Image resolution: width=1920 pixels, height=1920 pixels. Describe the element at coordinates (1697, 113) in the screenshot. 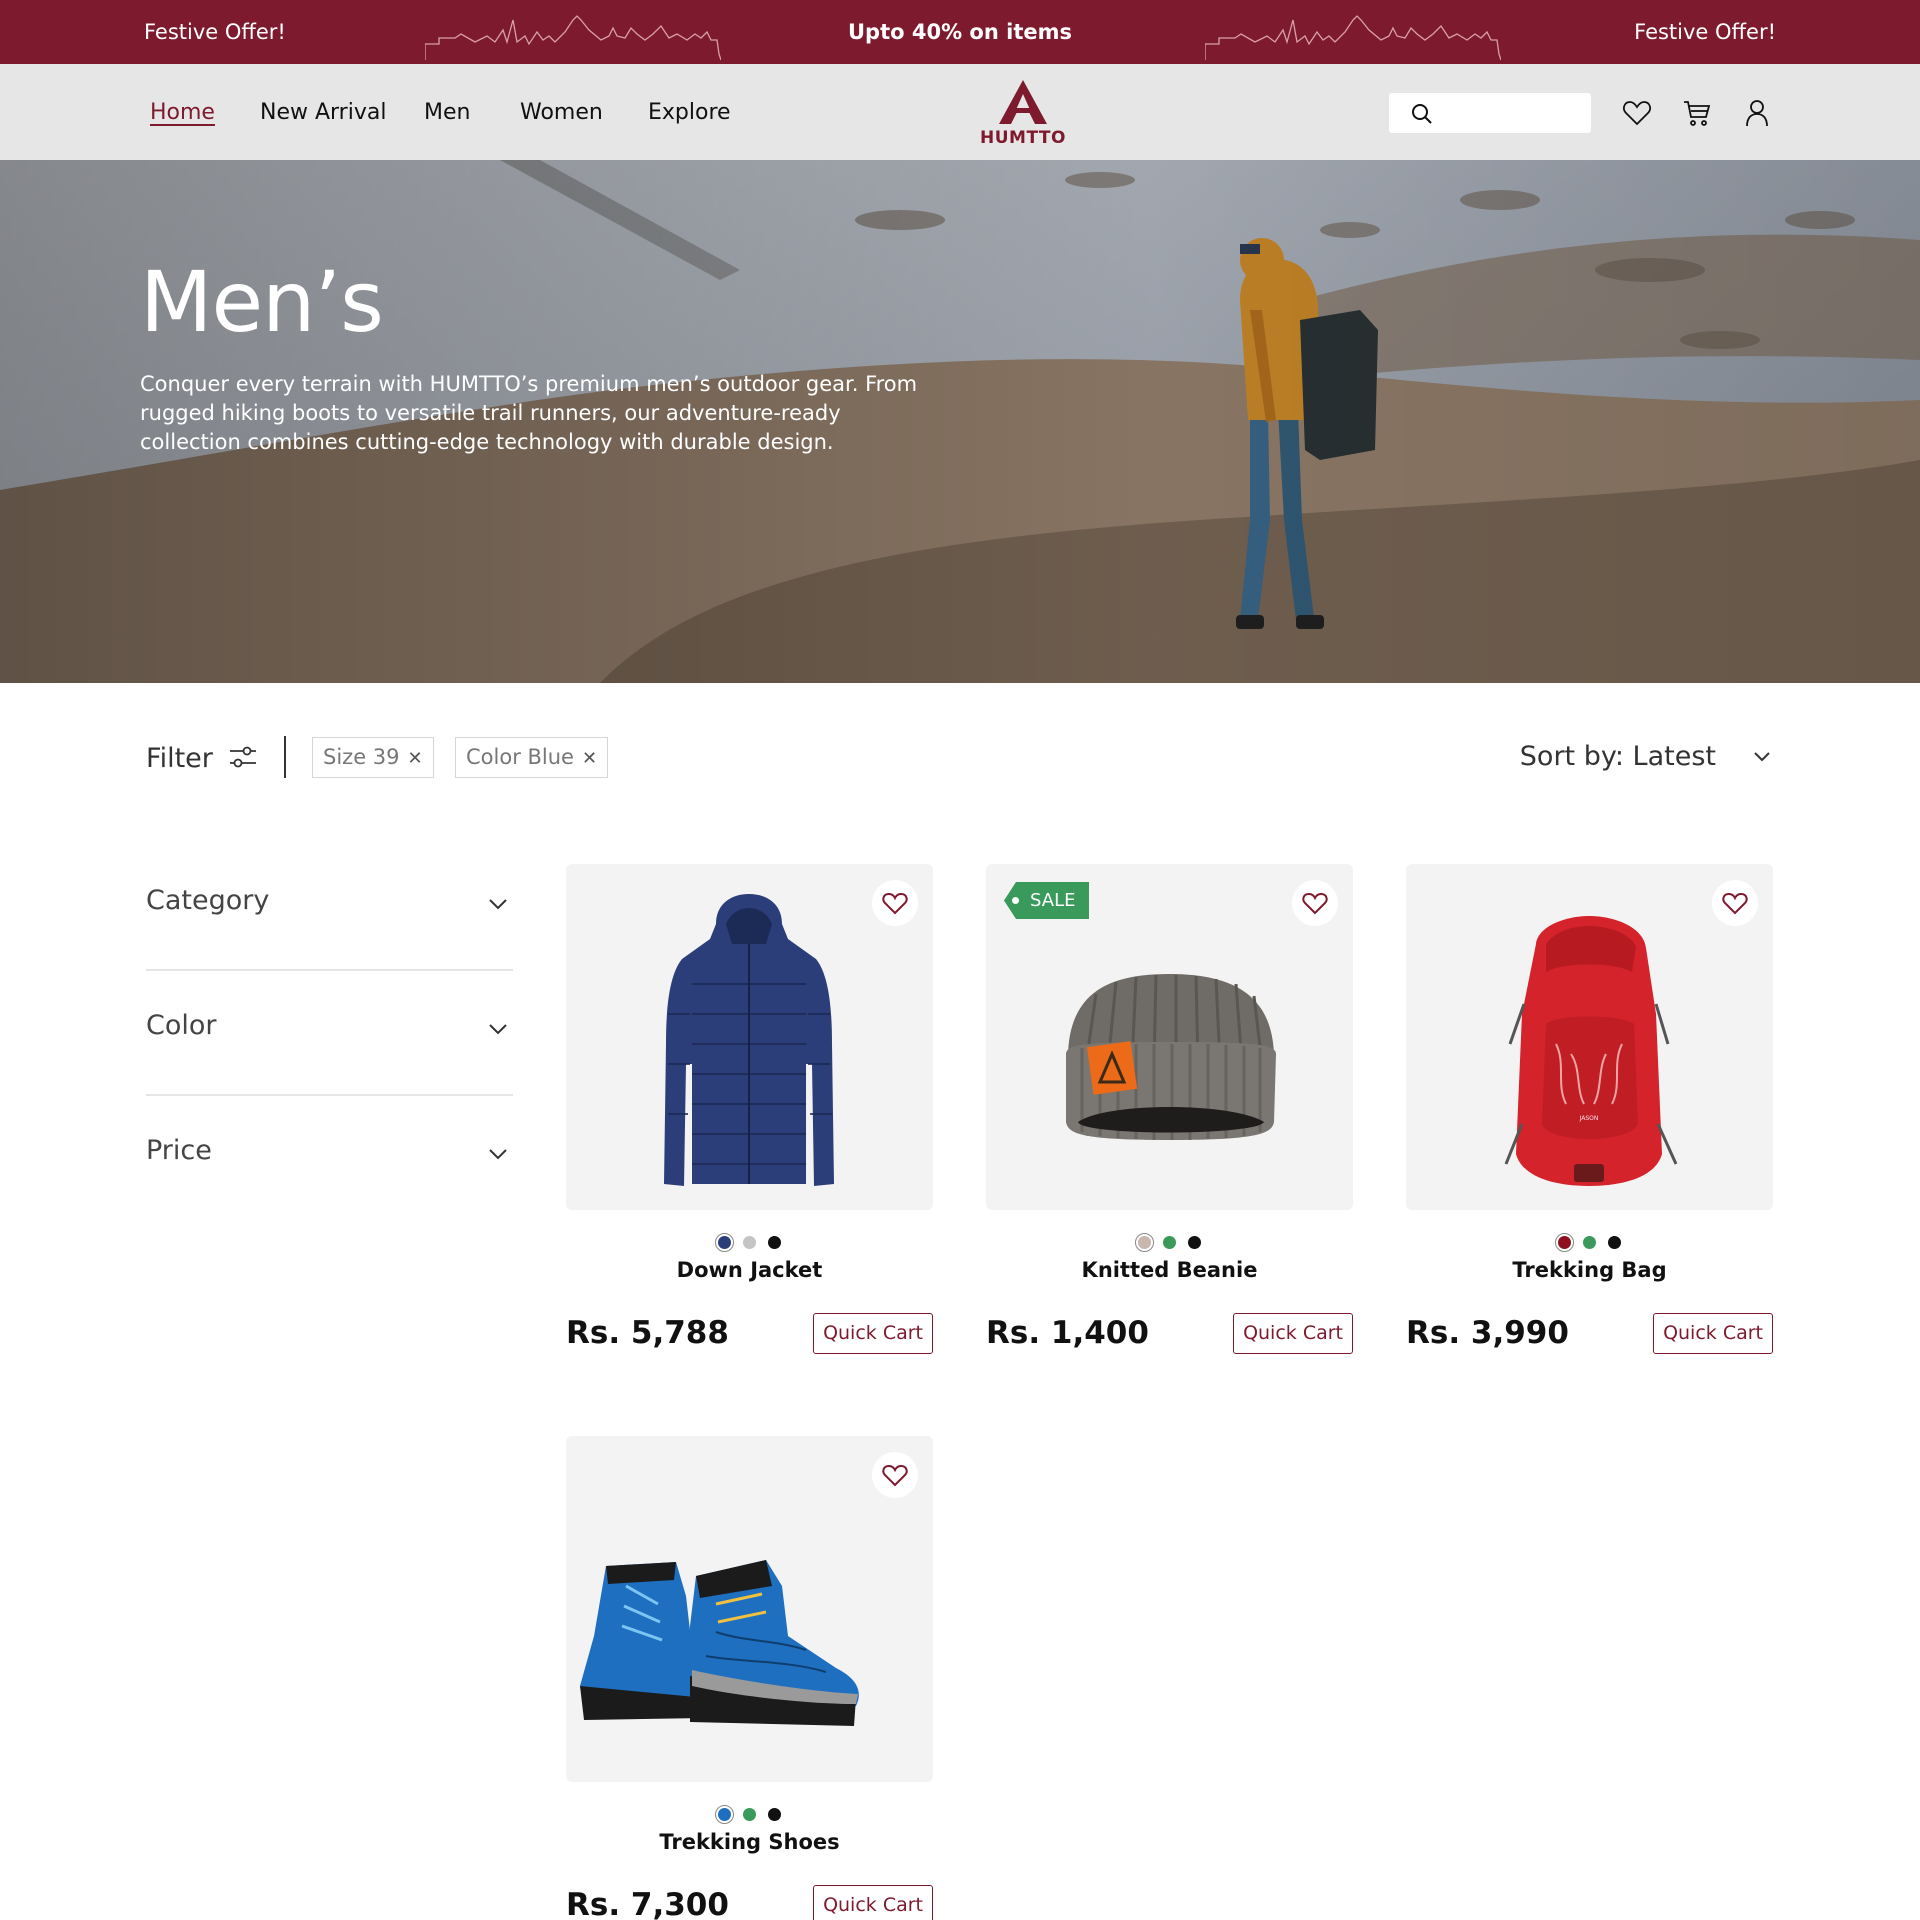

I see `cart-icon` at that location.